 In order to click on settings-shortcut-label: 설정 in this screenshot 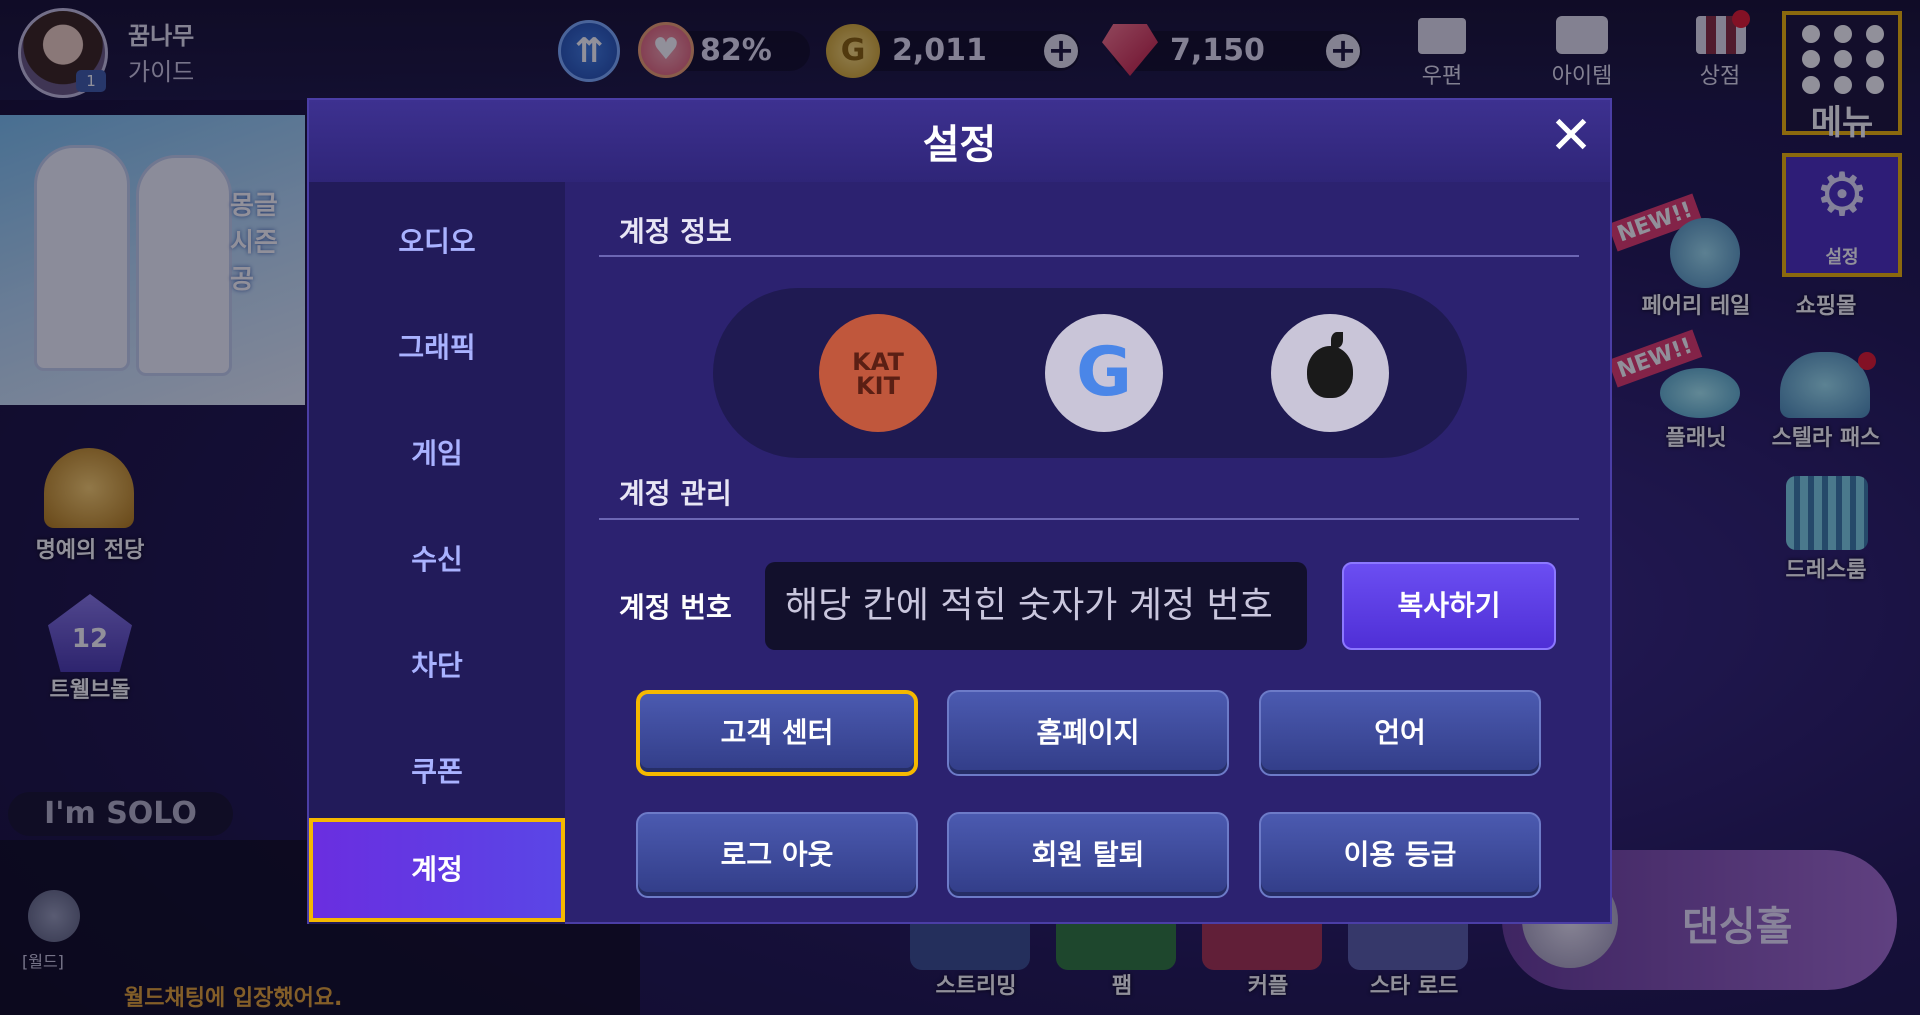, I will do `click(1842, 257)`.